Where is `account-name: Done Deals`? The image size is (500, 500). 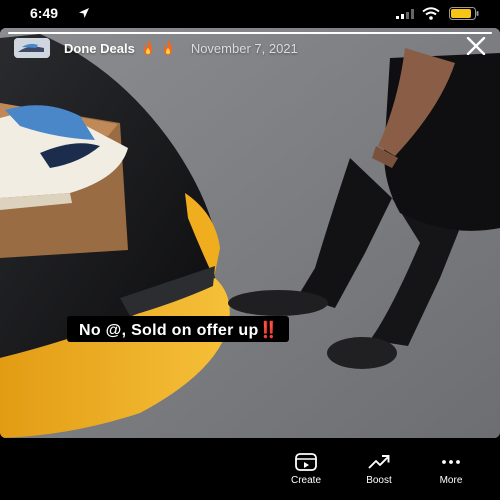 account-name: Done Deals is located at coordinates (99, 48).